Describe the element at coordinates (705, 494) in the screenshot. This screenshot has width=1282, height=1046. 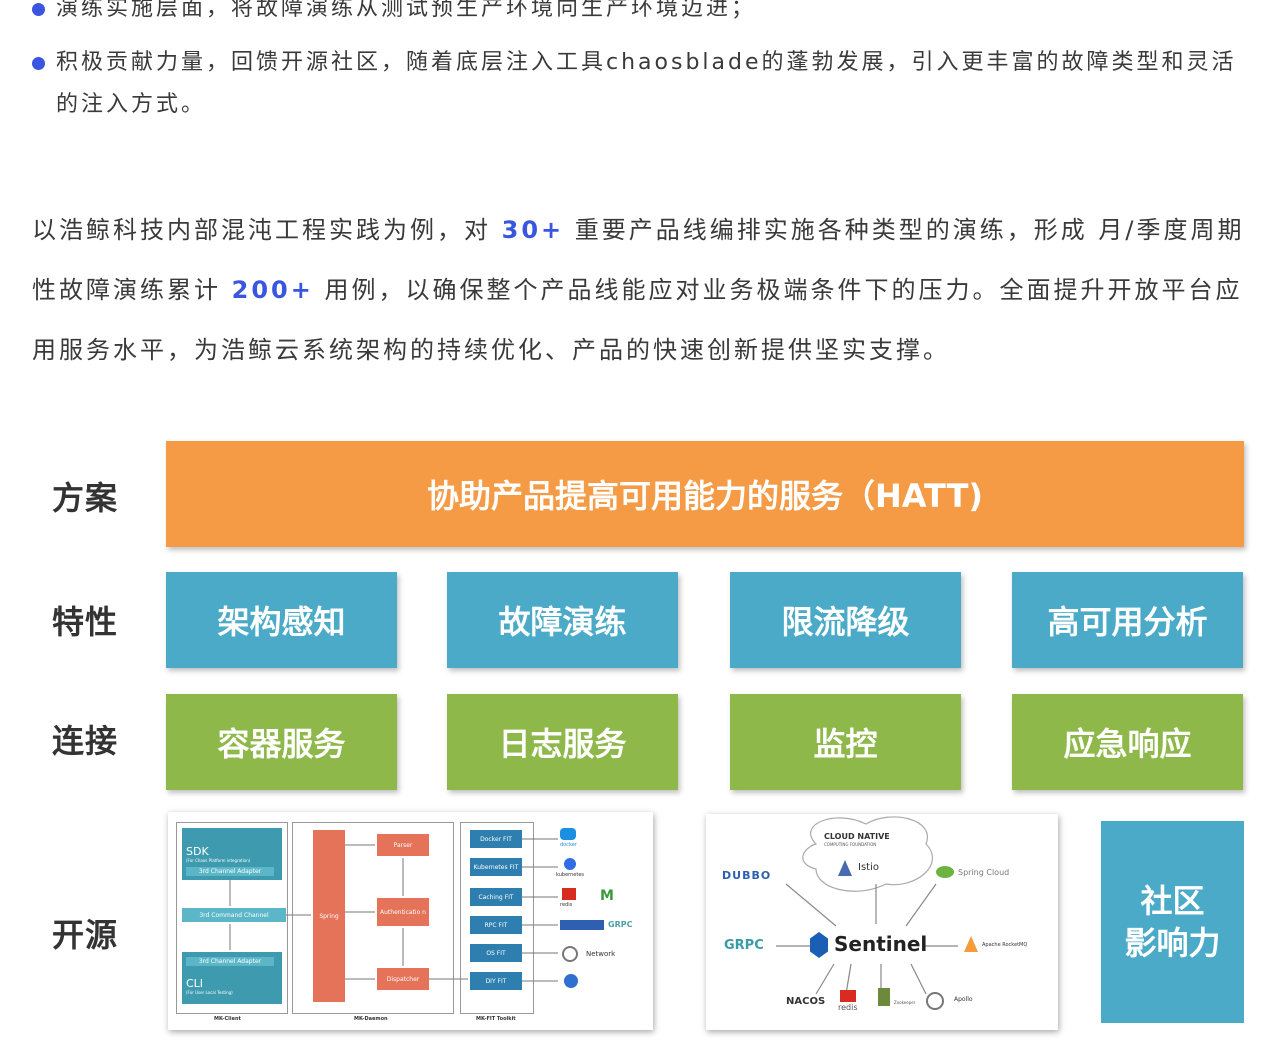
I see `solution-box: 协助产品提高可用能力的服务（HATT)` at that location.